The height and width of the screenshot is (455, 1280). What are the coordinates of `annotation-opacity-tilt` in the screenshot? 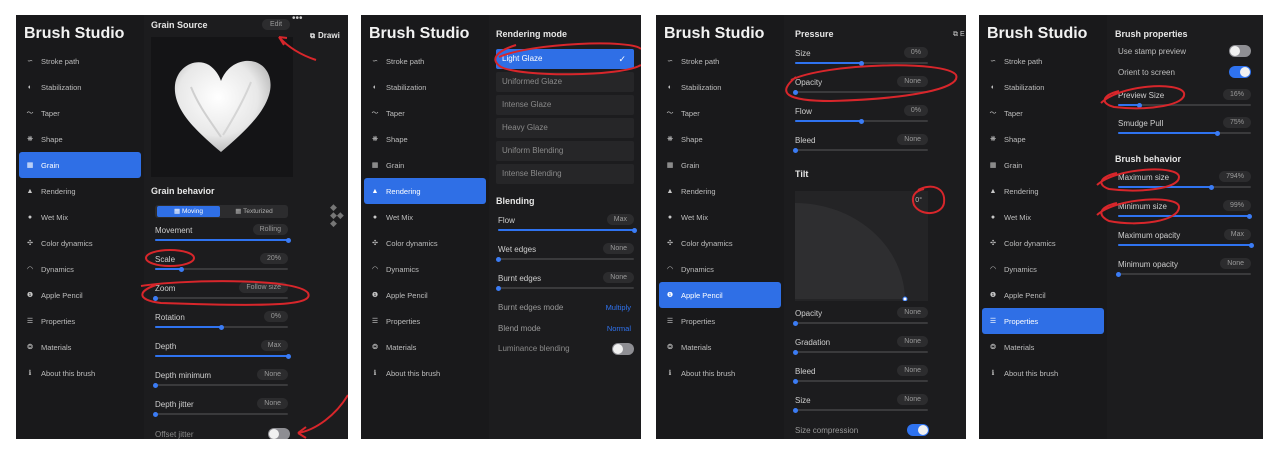 It's located at (871, 139).